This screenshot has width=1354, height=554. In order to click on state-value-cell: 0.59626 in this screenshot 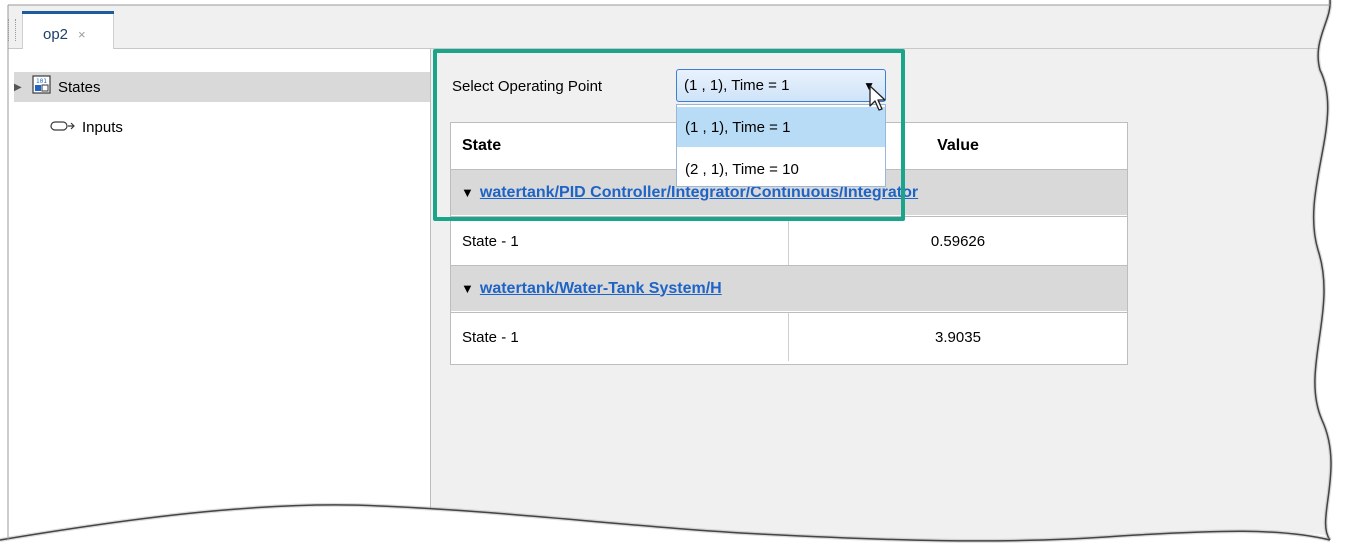, I will do `click(958, 241)`.